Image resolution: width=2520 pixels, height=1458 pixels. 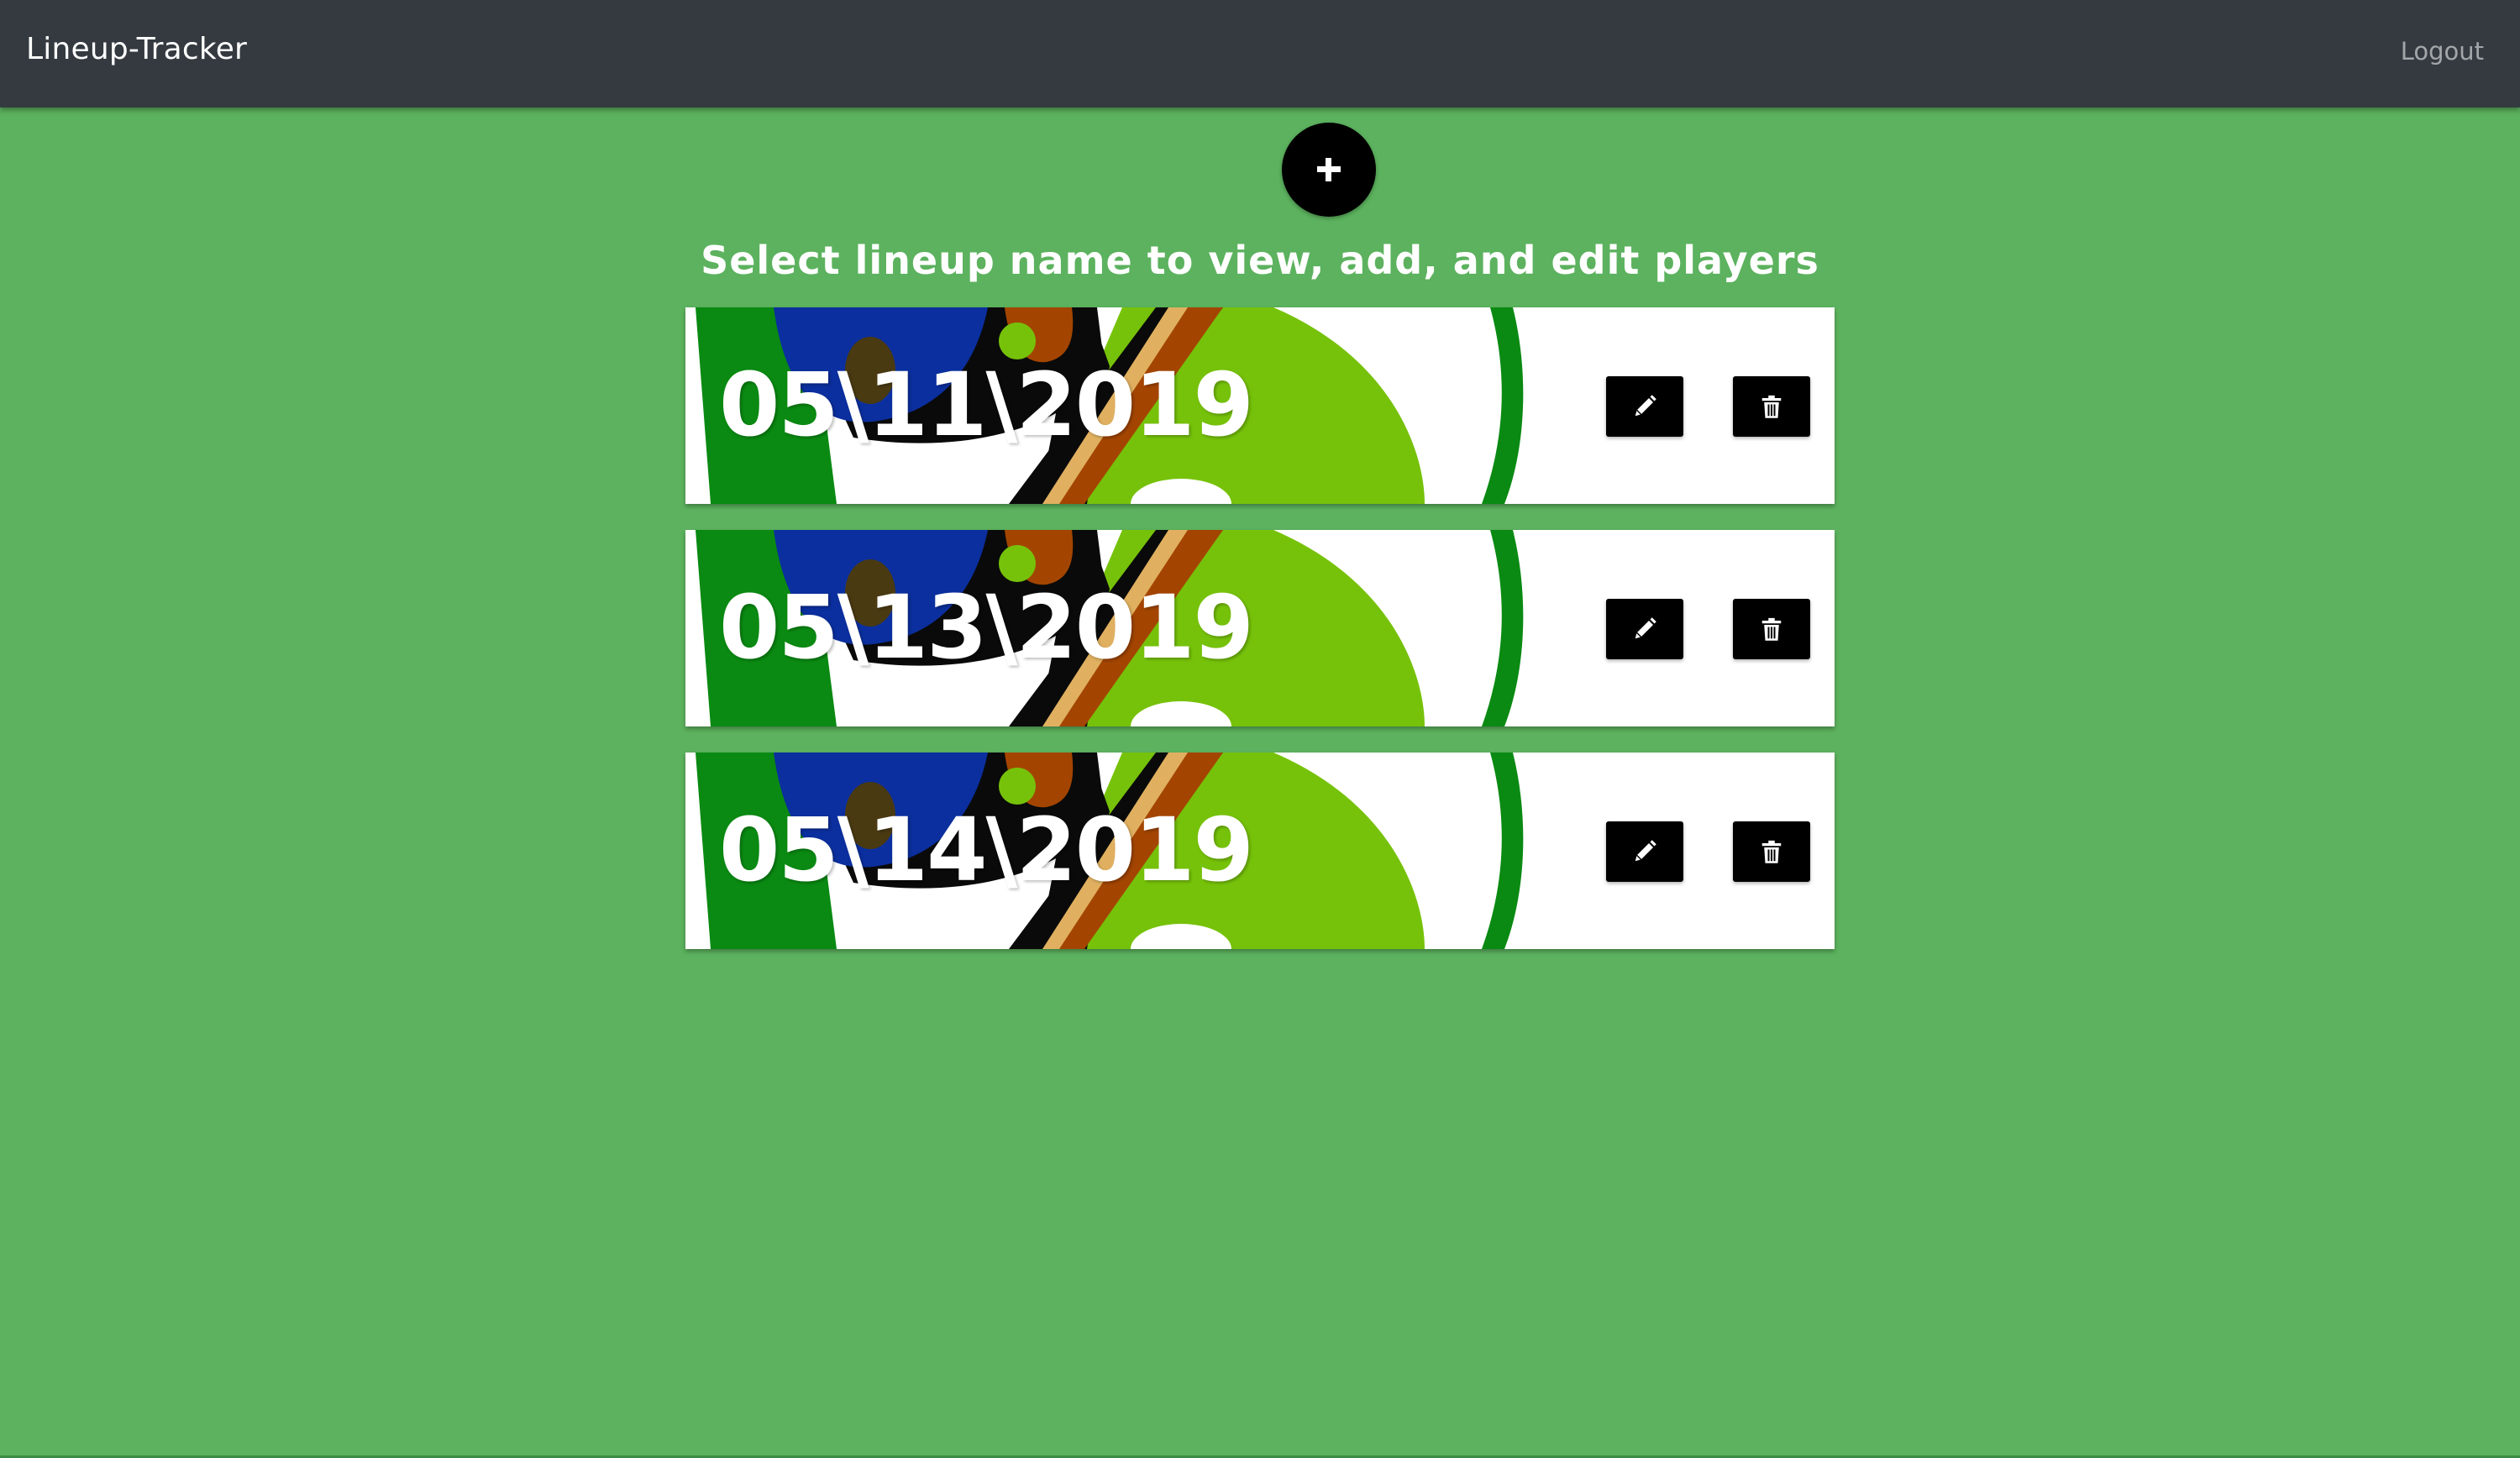 I want to click on brand-link: Lineup-Tracker, so click(x=136, y=49).